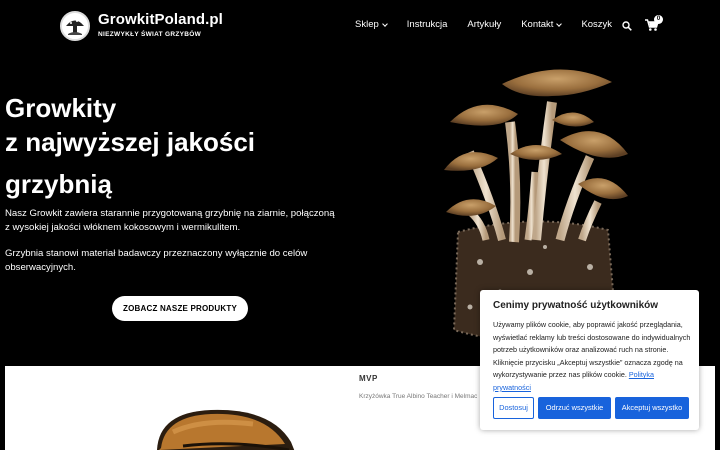  I want to click on nav-item-kontakt: Kontakt, so click(542, 24).